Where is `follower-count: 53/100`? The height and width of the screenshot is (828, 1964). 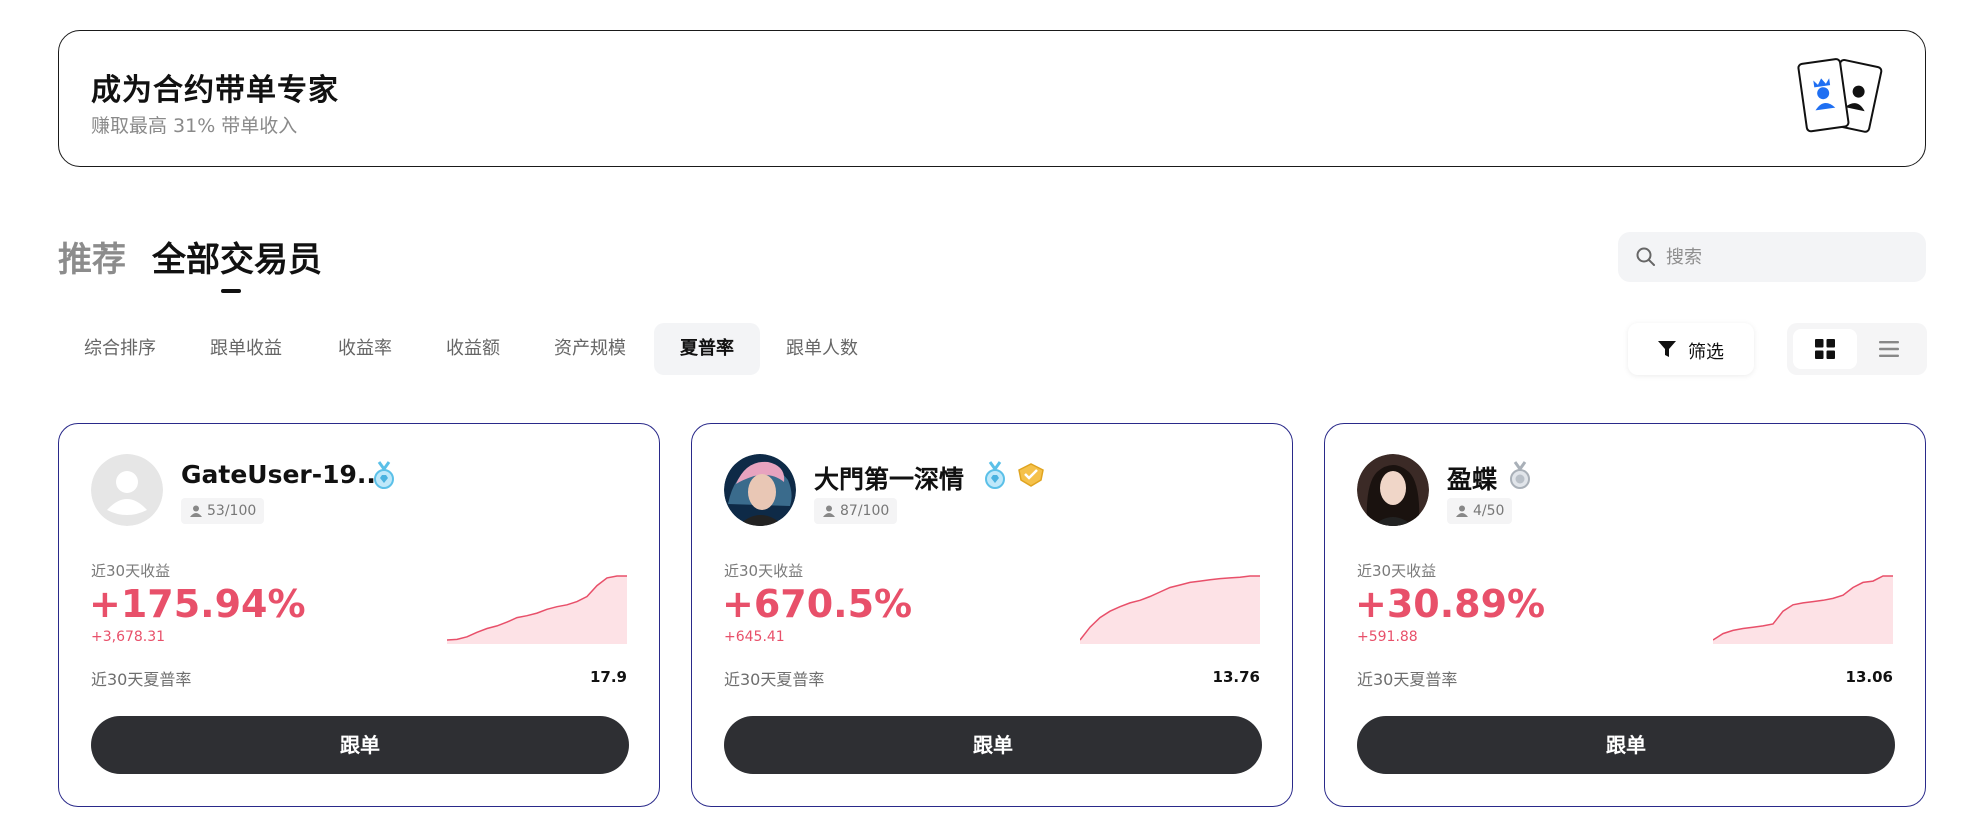
follower-count: 53/100 is located at coordinates (223, 511).